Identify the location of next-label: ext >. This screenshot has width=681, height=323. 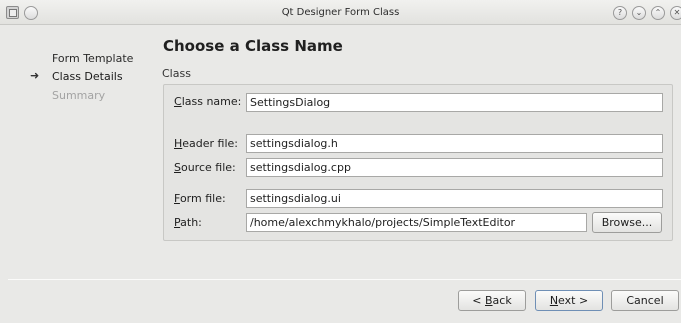
(573, 300).